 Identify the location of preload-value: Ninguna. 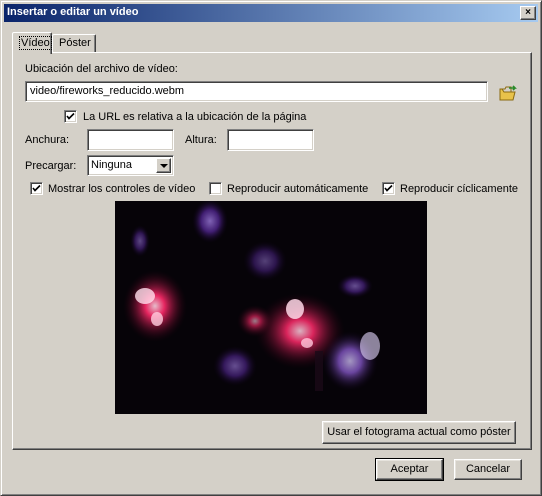
(111, 165).